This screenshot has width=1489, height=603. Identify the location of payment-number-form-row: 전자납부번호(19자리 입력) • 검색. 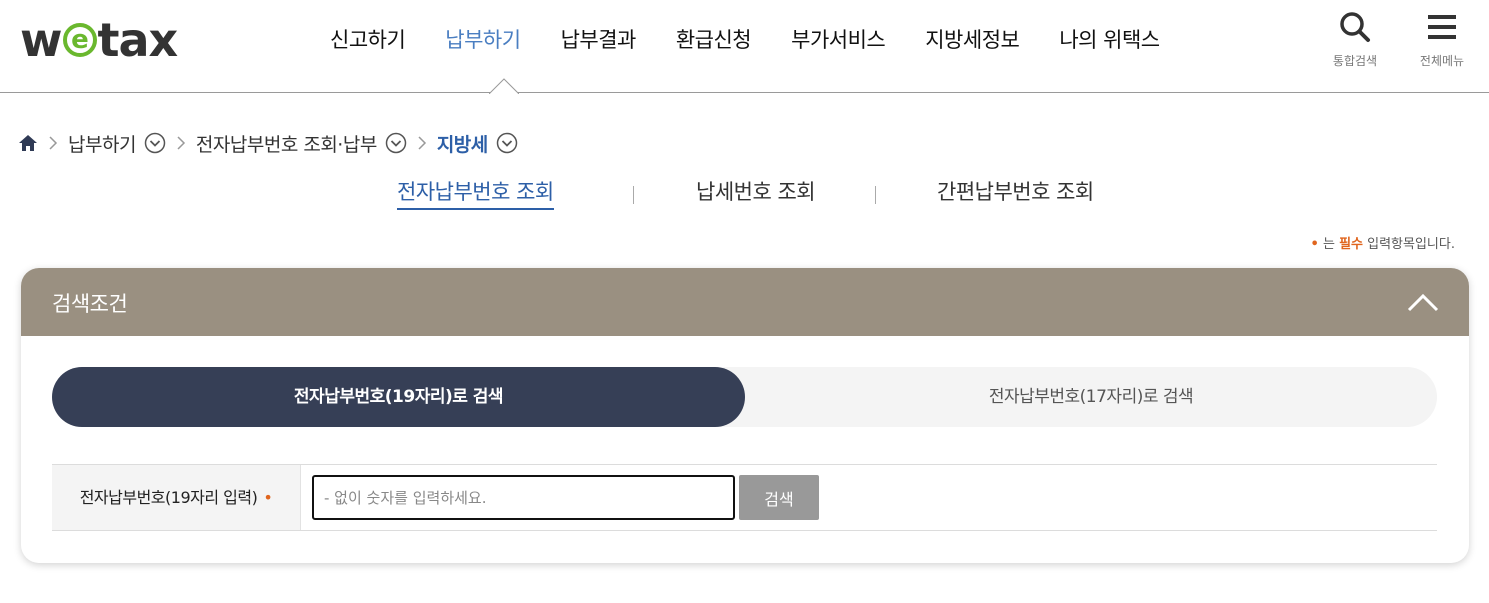
(744, 497).